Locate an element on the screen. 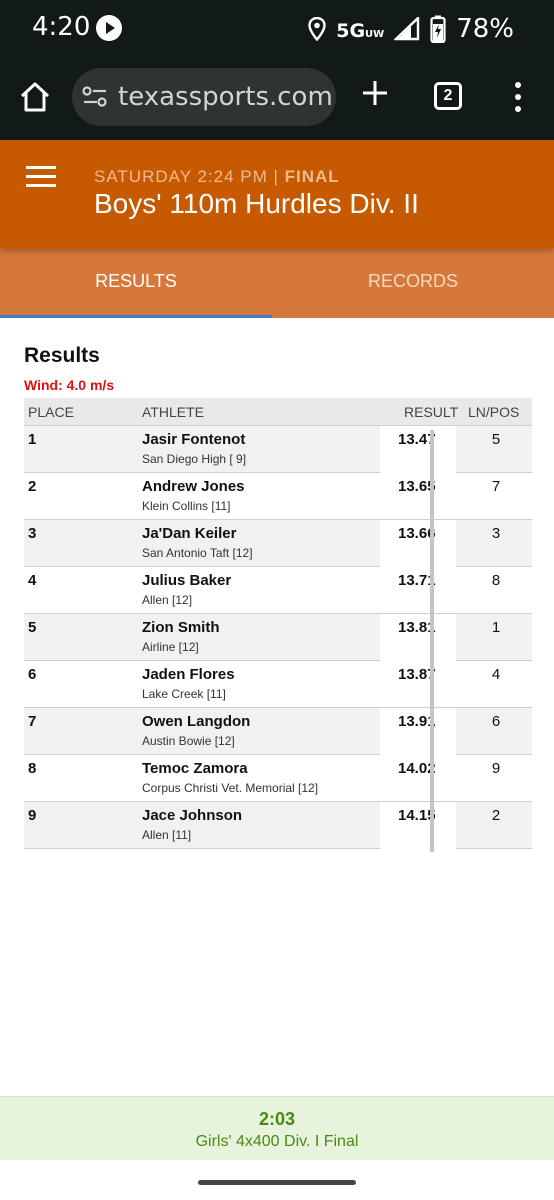 The width and height of the screenshot is (554, 1200). next-event-time: 2:03 is located at coordinates (277, 1119).